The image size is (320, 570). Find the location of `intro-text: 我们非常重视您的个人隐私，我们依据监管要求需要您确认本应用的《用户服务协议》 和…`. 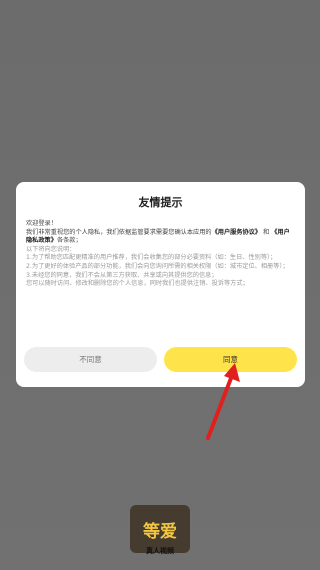

intro-text: 我们非常重视您的个人隐私，我们依据监管要求需要您确认本应用的《用户服务协议》 和… is located at coordinates (158, 236).